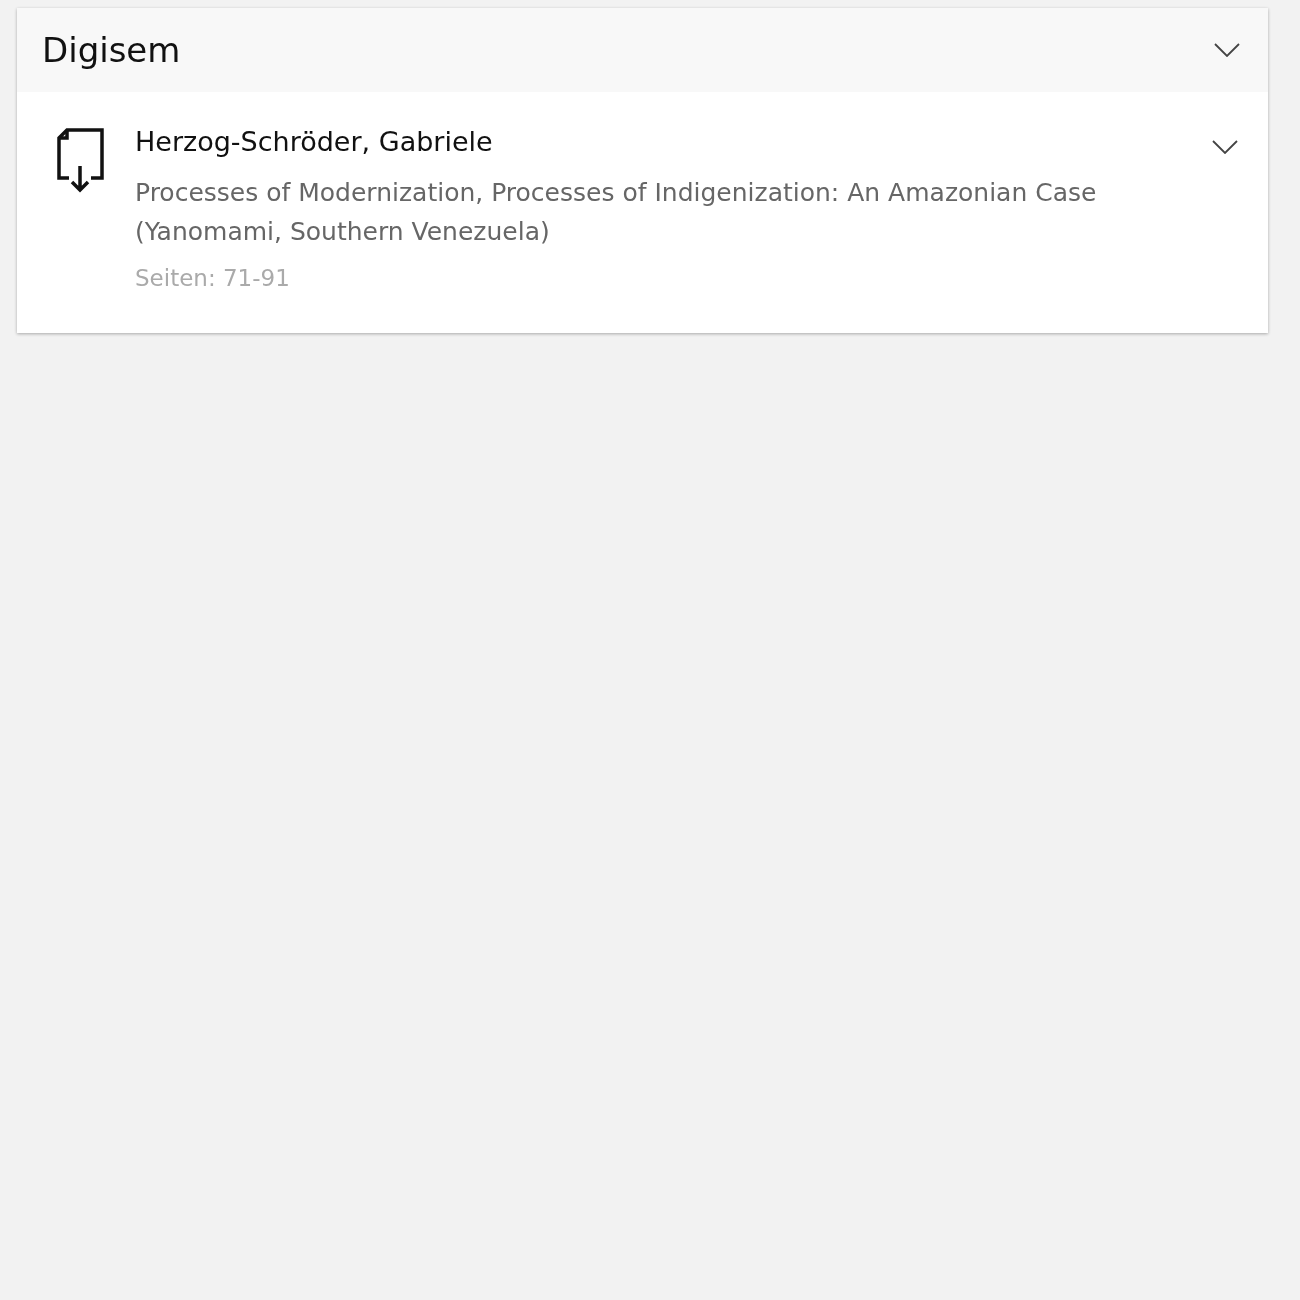 This screenshot has height=1300, width=1300. What do you see at coordinates (616, 212) in the screenshot?
I see `document-title: Processes of Modernization, Processes of Indigenization: An Amazonian Case (Yanomami, Southern Venezuela)` at bounding box center [616, 212].